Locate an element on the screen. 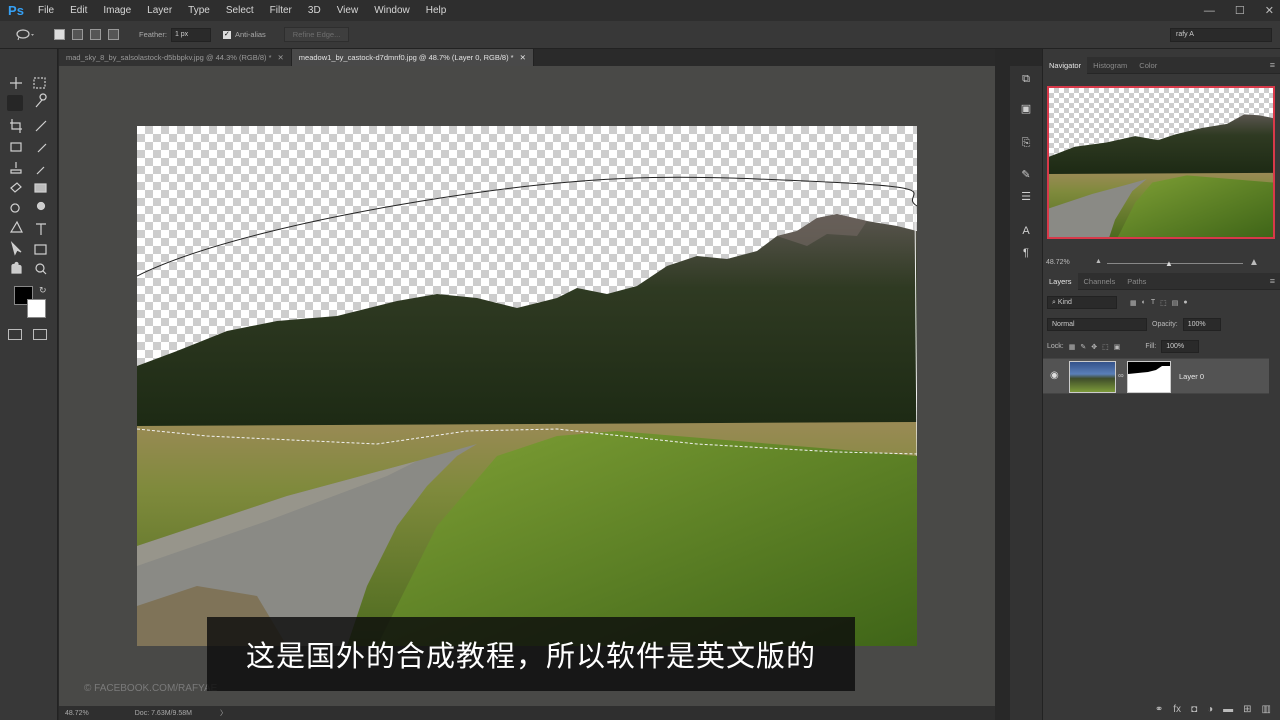 Image resolution: width=1280 pixels, height=720 pixels. lock-artboard-icon: ⬚ is located at coordinates (1105, 347).